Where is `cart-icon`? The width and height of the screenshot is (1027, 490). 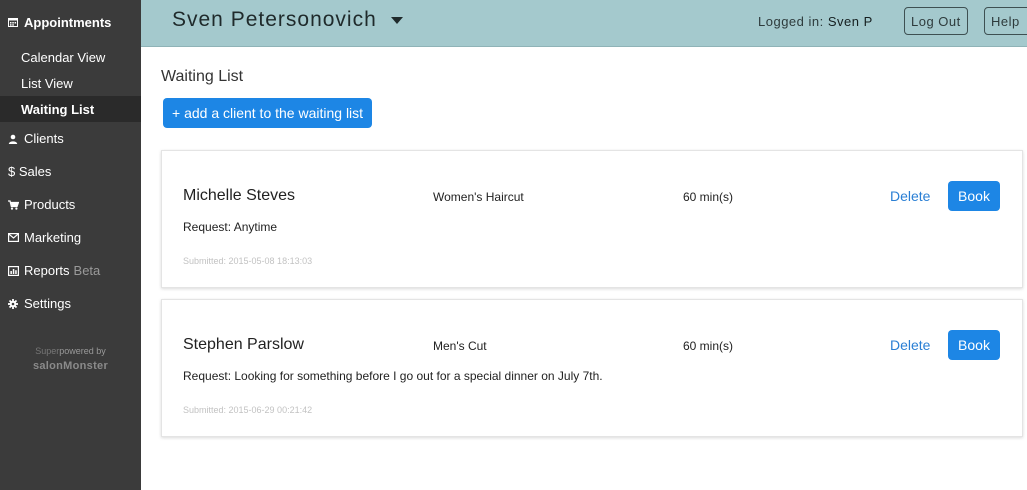 cart-icon is located at coordinates (15, 204).